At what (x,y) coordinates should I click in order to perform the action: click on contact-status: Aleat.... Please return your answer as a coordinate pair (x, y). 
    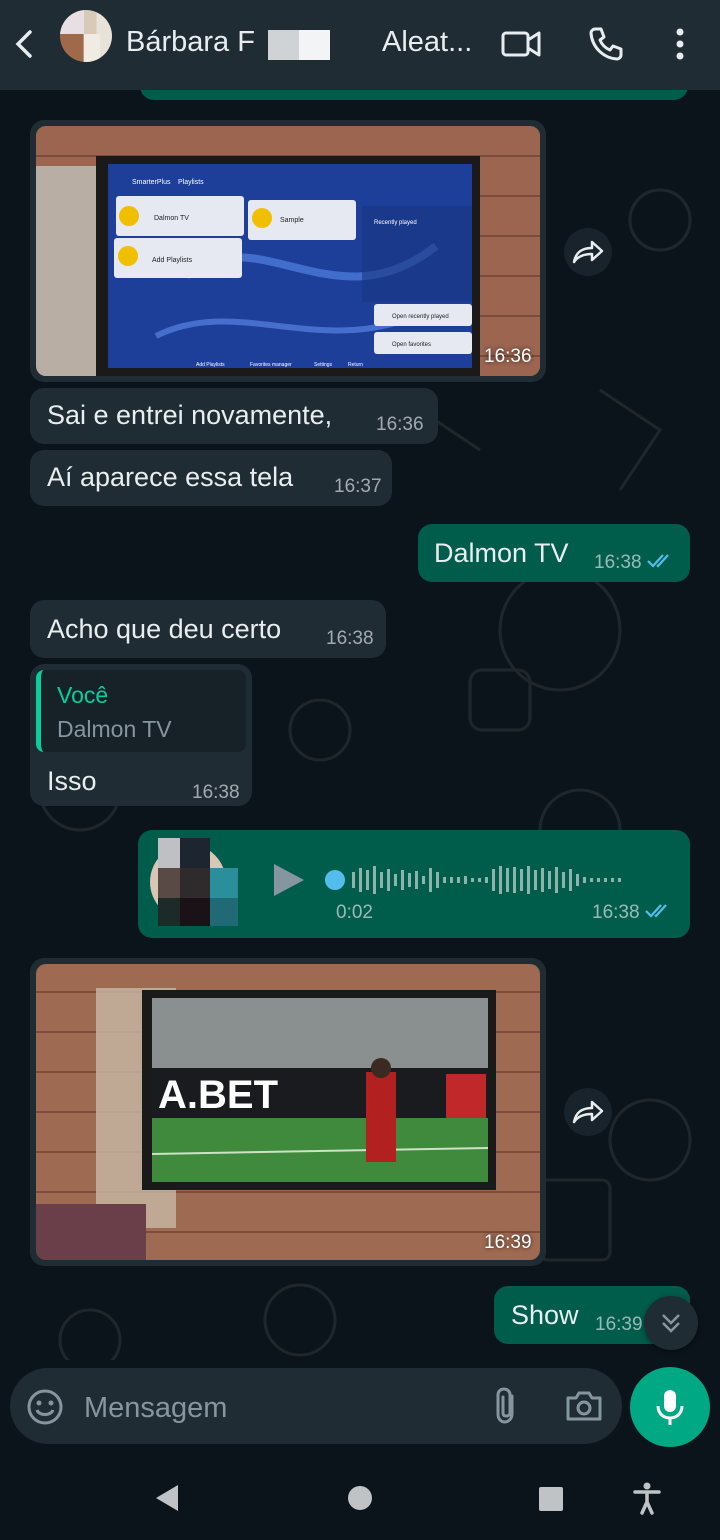
    Looking at the image, I should click on (427, 42).